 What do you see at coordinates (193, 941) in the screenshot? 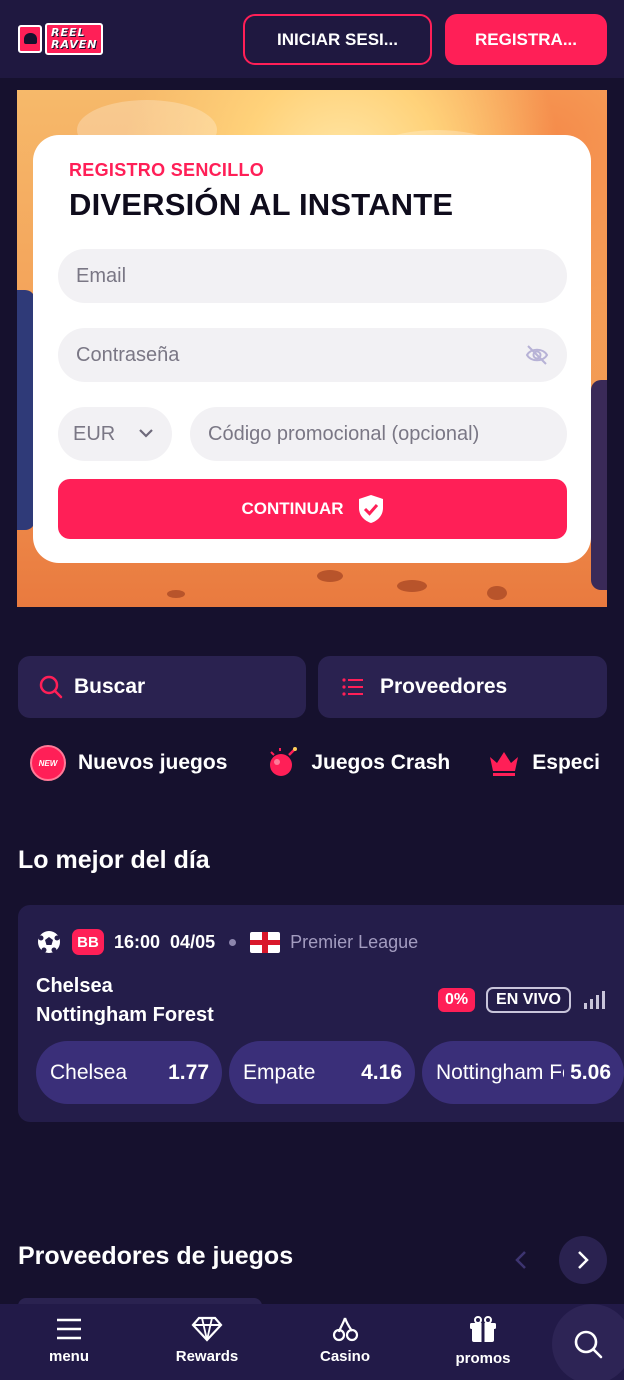
I see `event-date: 04/05` at bounding box center [193, 941].